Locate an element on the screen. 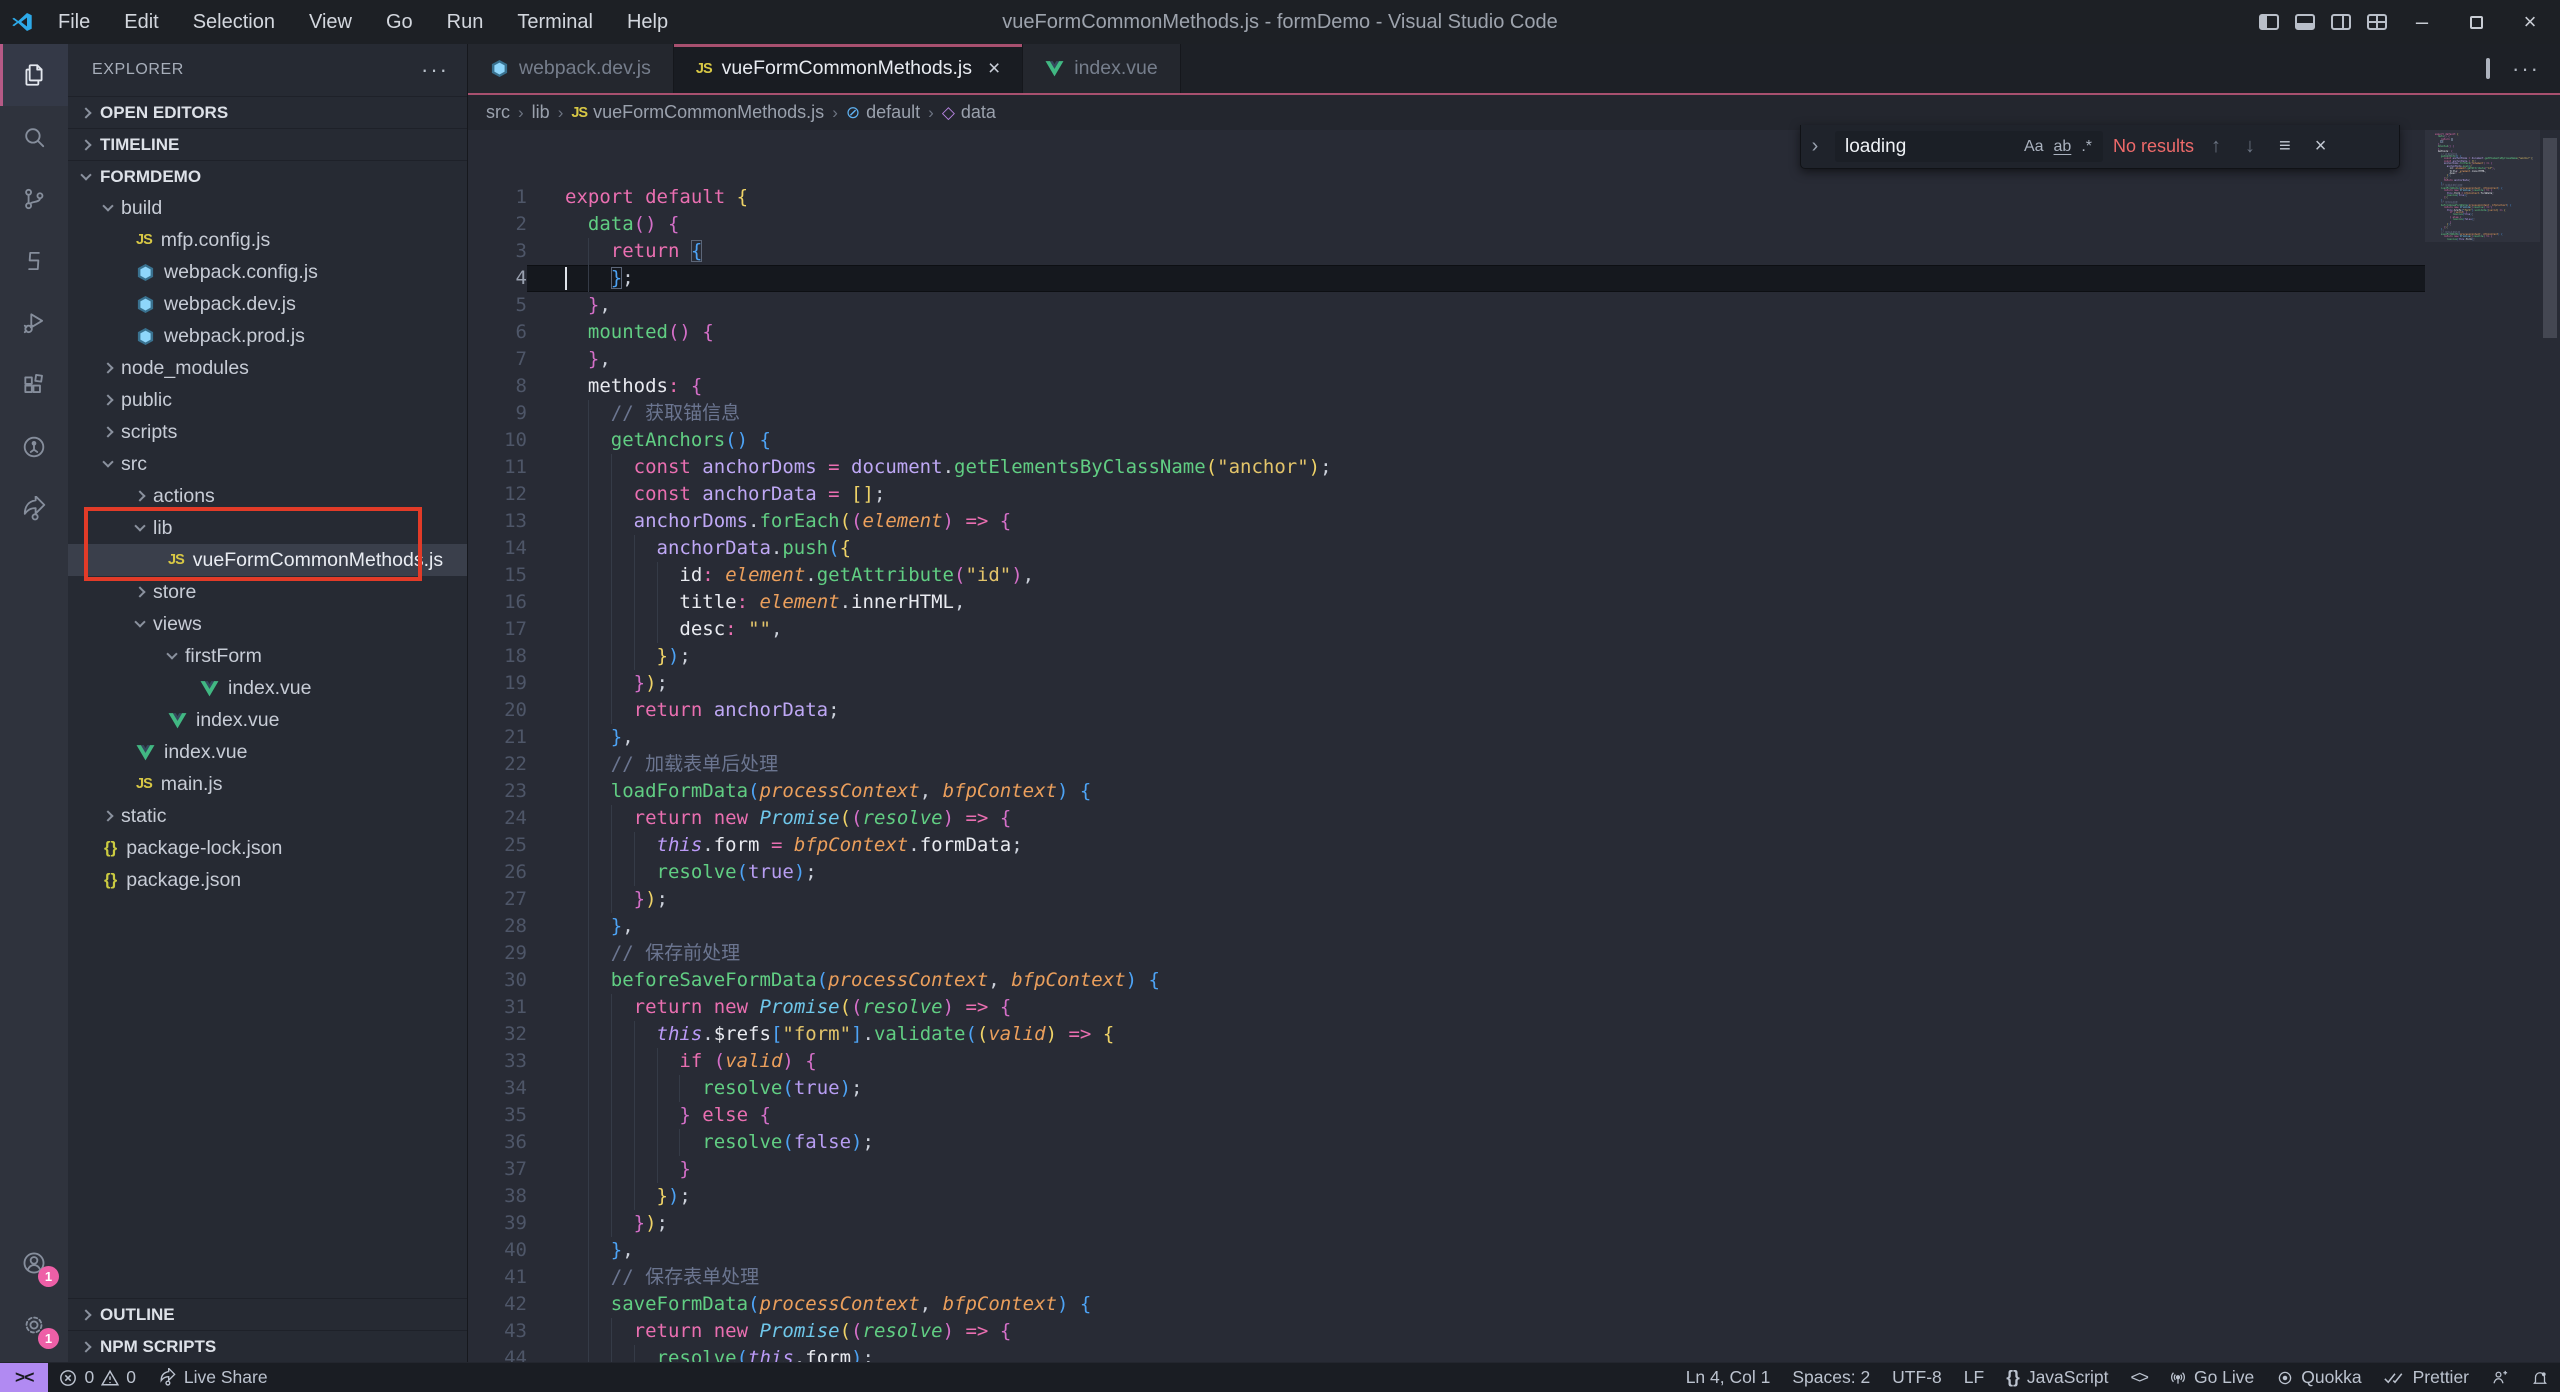 The width and height of the screenshot is (2560, 1392). tree-item-webpack.config.js: webpack.config.js is located at coordinates (267, 272).